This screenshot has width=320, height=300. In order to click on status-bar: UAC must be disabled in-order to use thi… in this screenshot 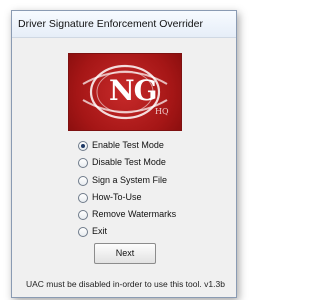, I will do `click(125, 284)`.